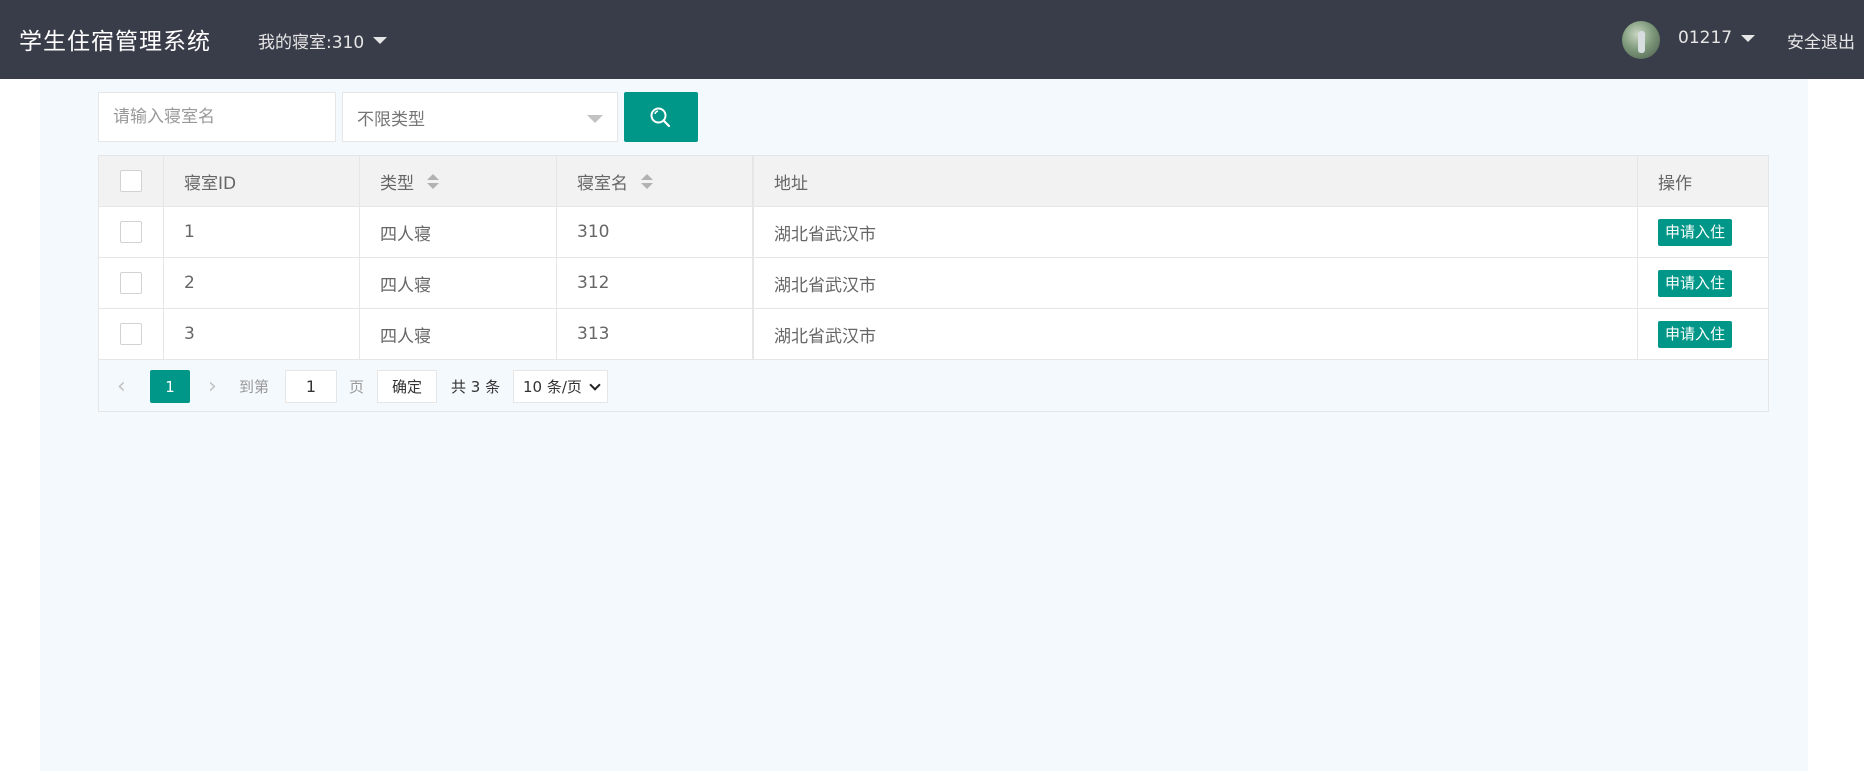 The image size is (1864, 771). Describe the element at coordinates (262, 232) in the screenshot. I see `cell-id: 1` at that location.